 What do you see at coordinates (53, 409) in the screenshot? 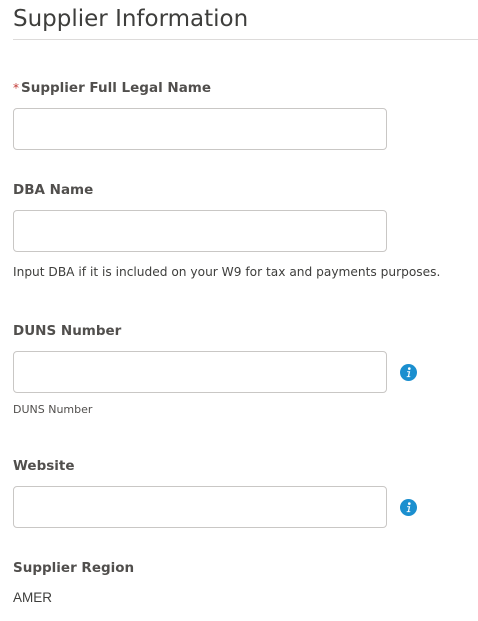
I see `duns-sub-help: DUNS Number` at bounding box center [53, 409].